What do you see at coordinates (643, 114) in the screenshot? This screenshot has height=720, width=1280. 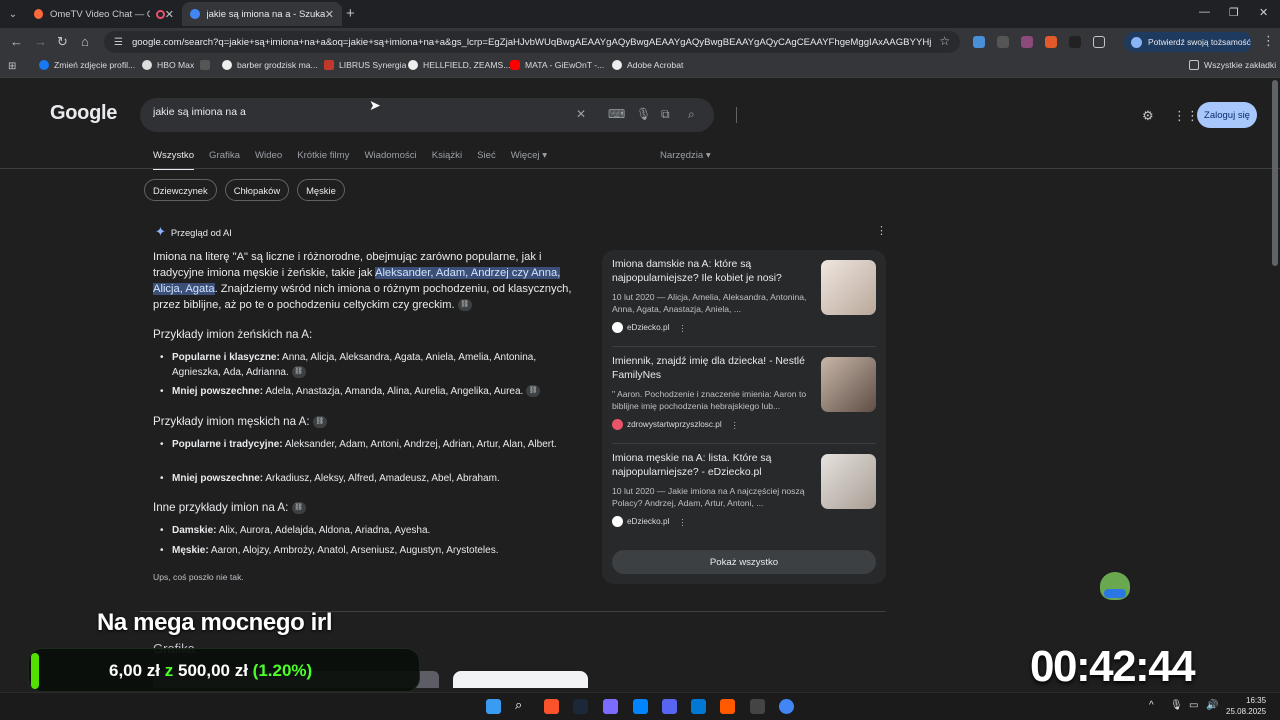 I see `microphone-icon: 🎙` at bounding box center [643, 114].